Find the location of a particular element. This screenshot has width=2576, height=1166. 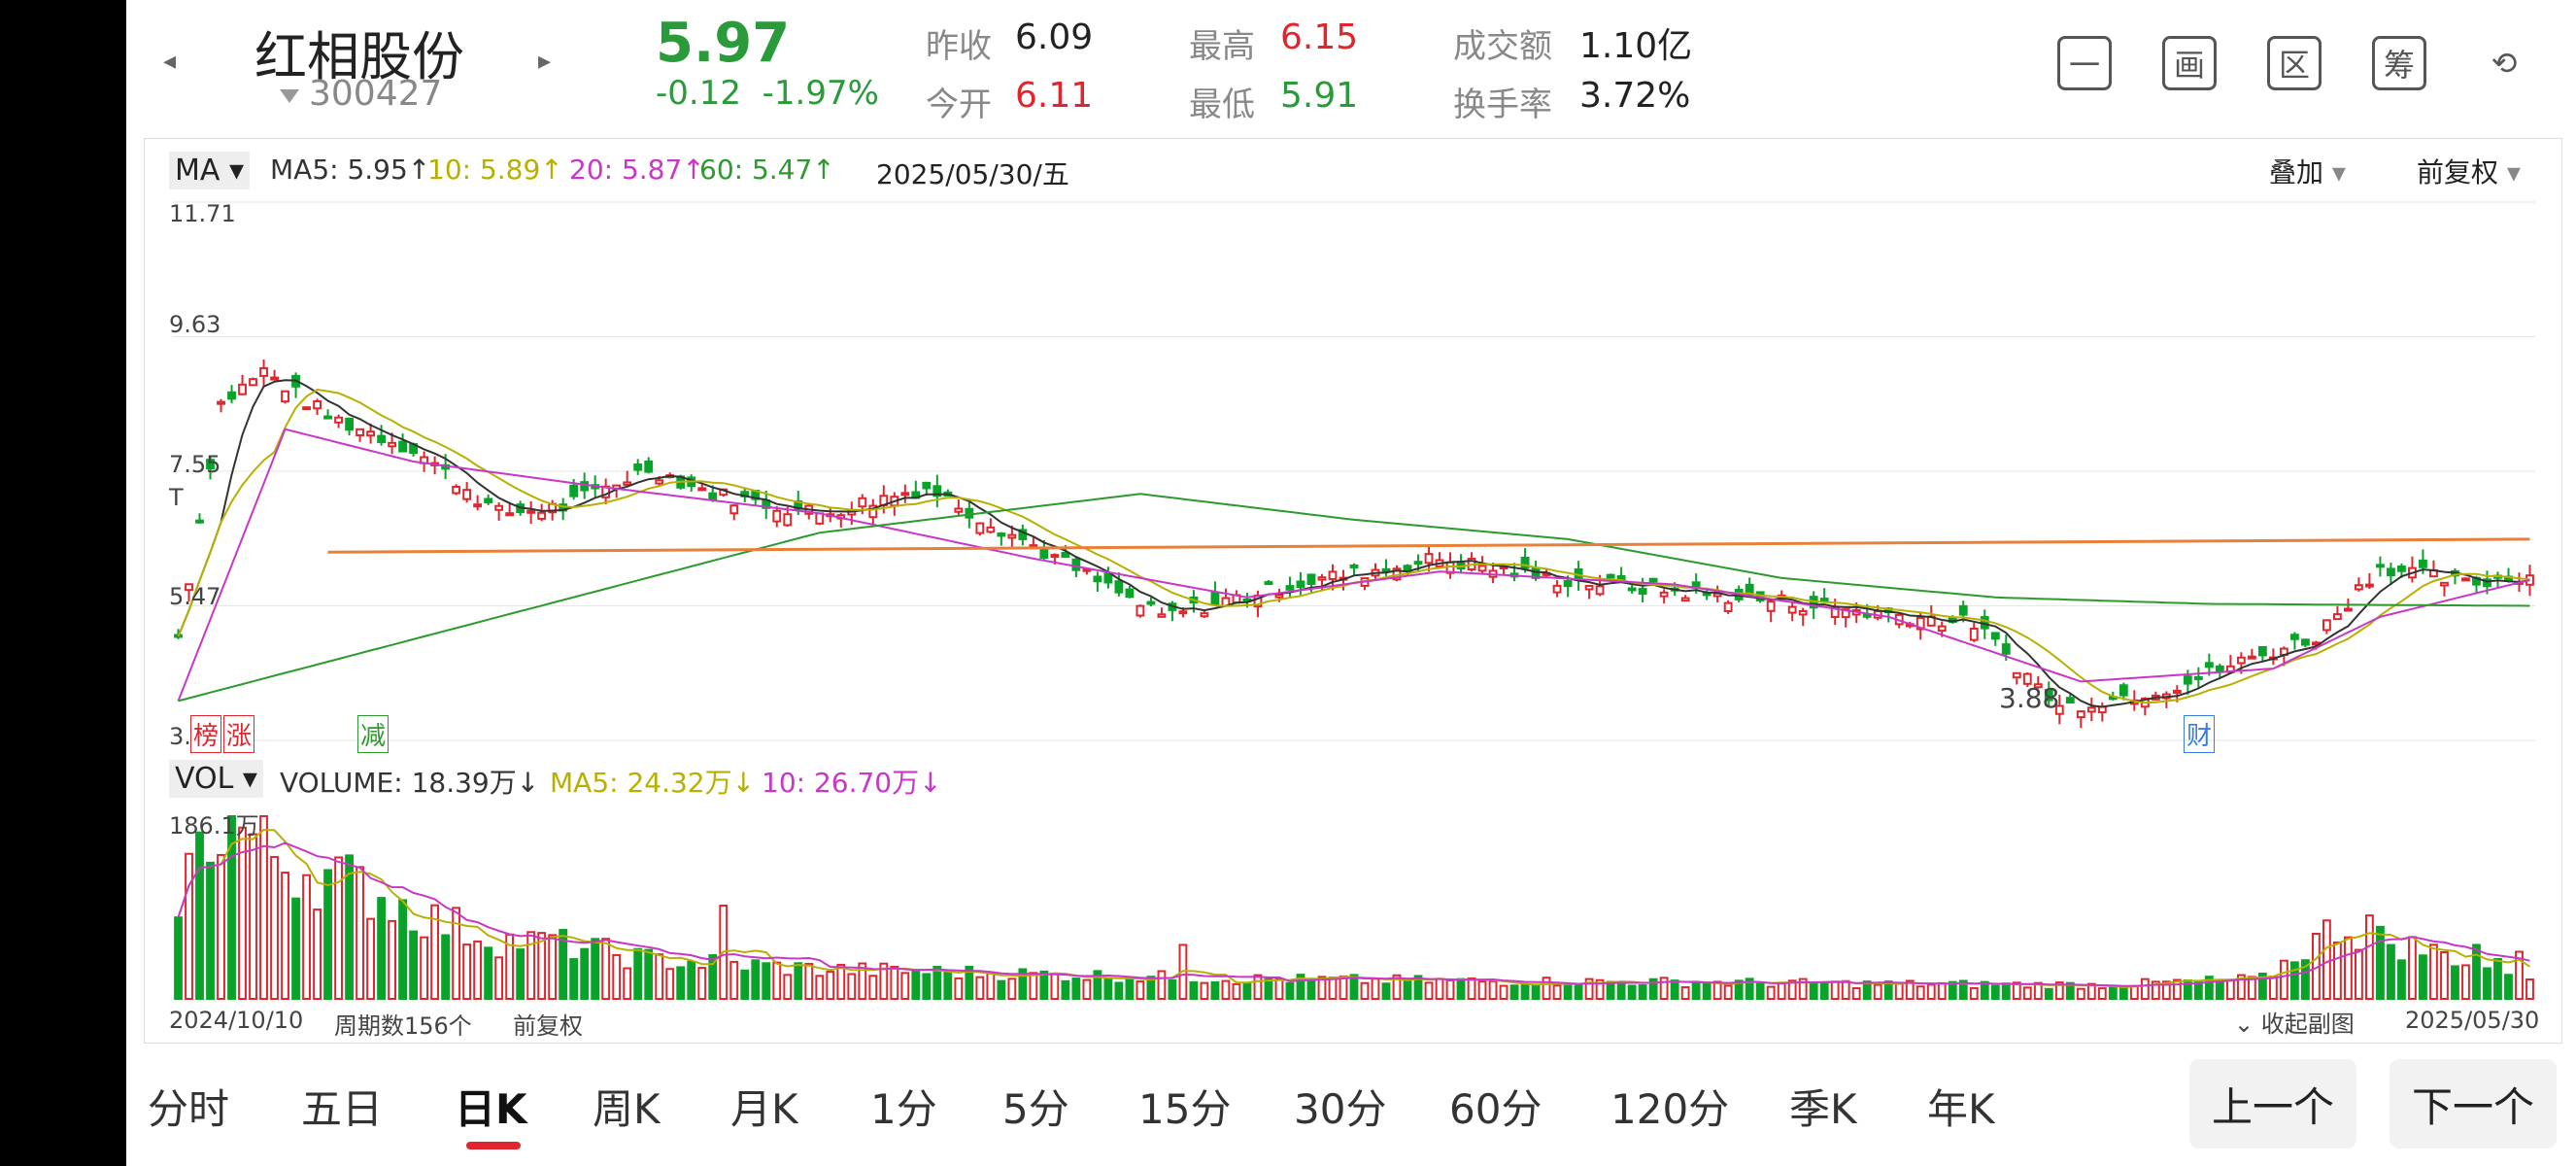

period-count: 周期数156个 is located at coordinates (403, 1026).